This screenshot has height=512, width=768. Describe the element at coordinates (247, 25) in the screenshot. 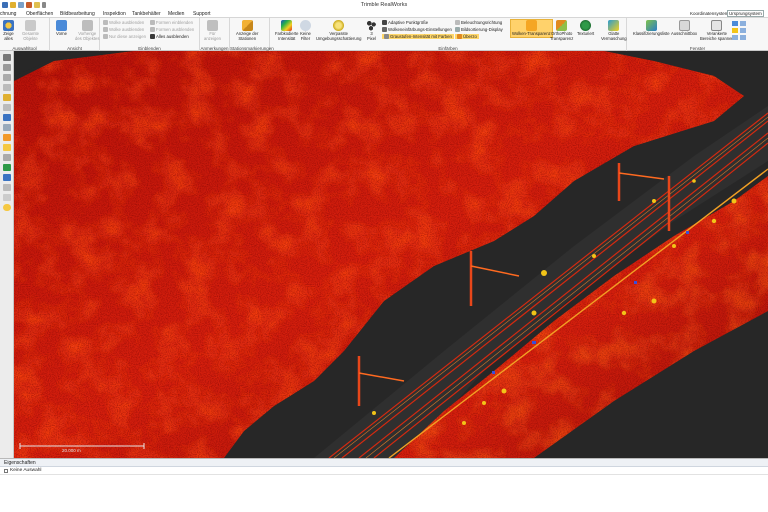

I see `station-icon` at that location.